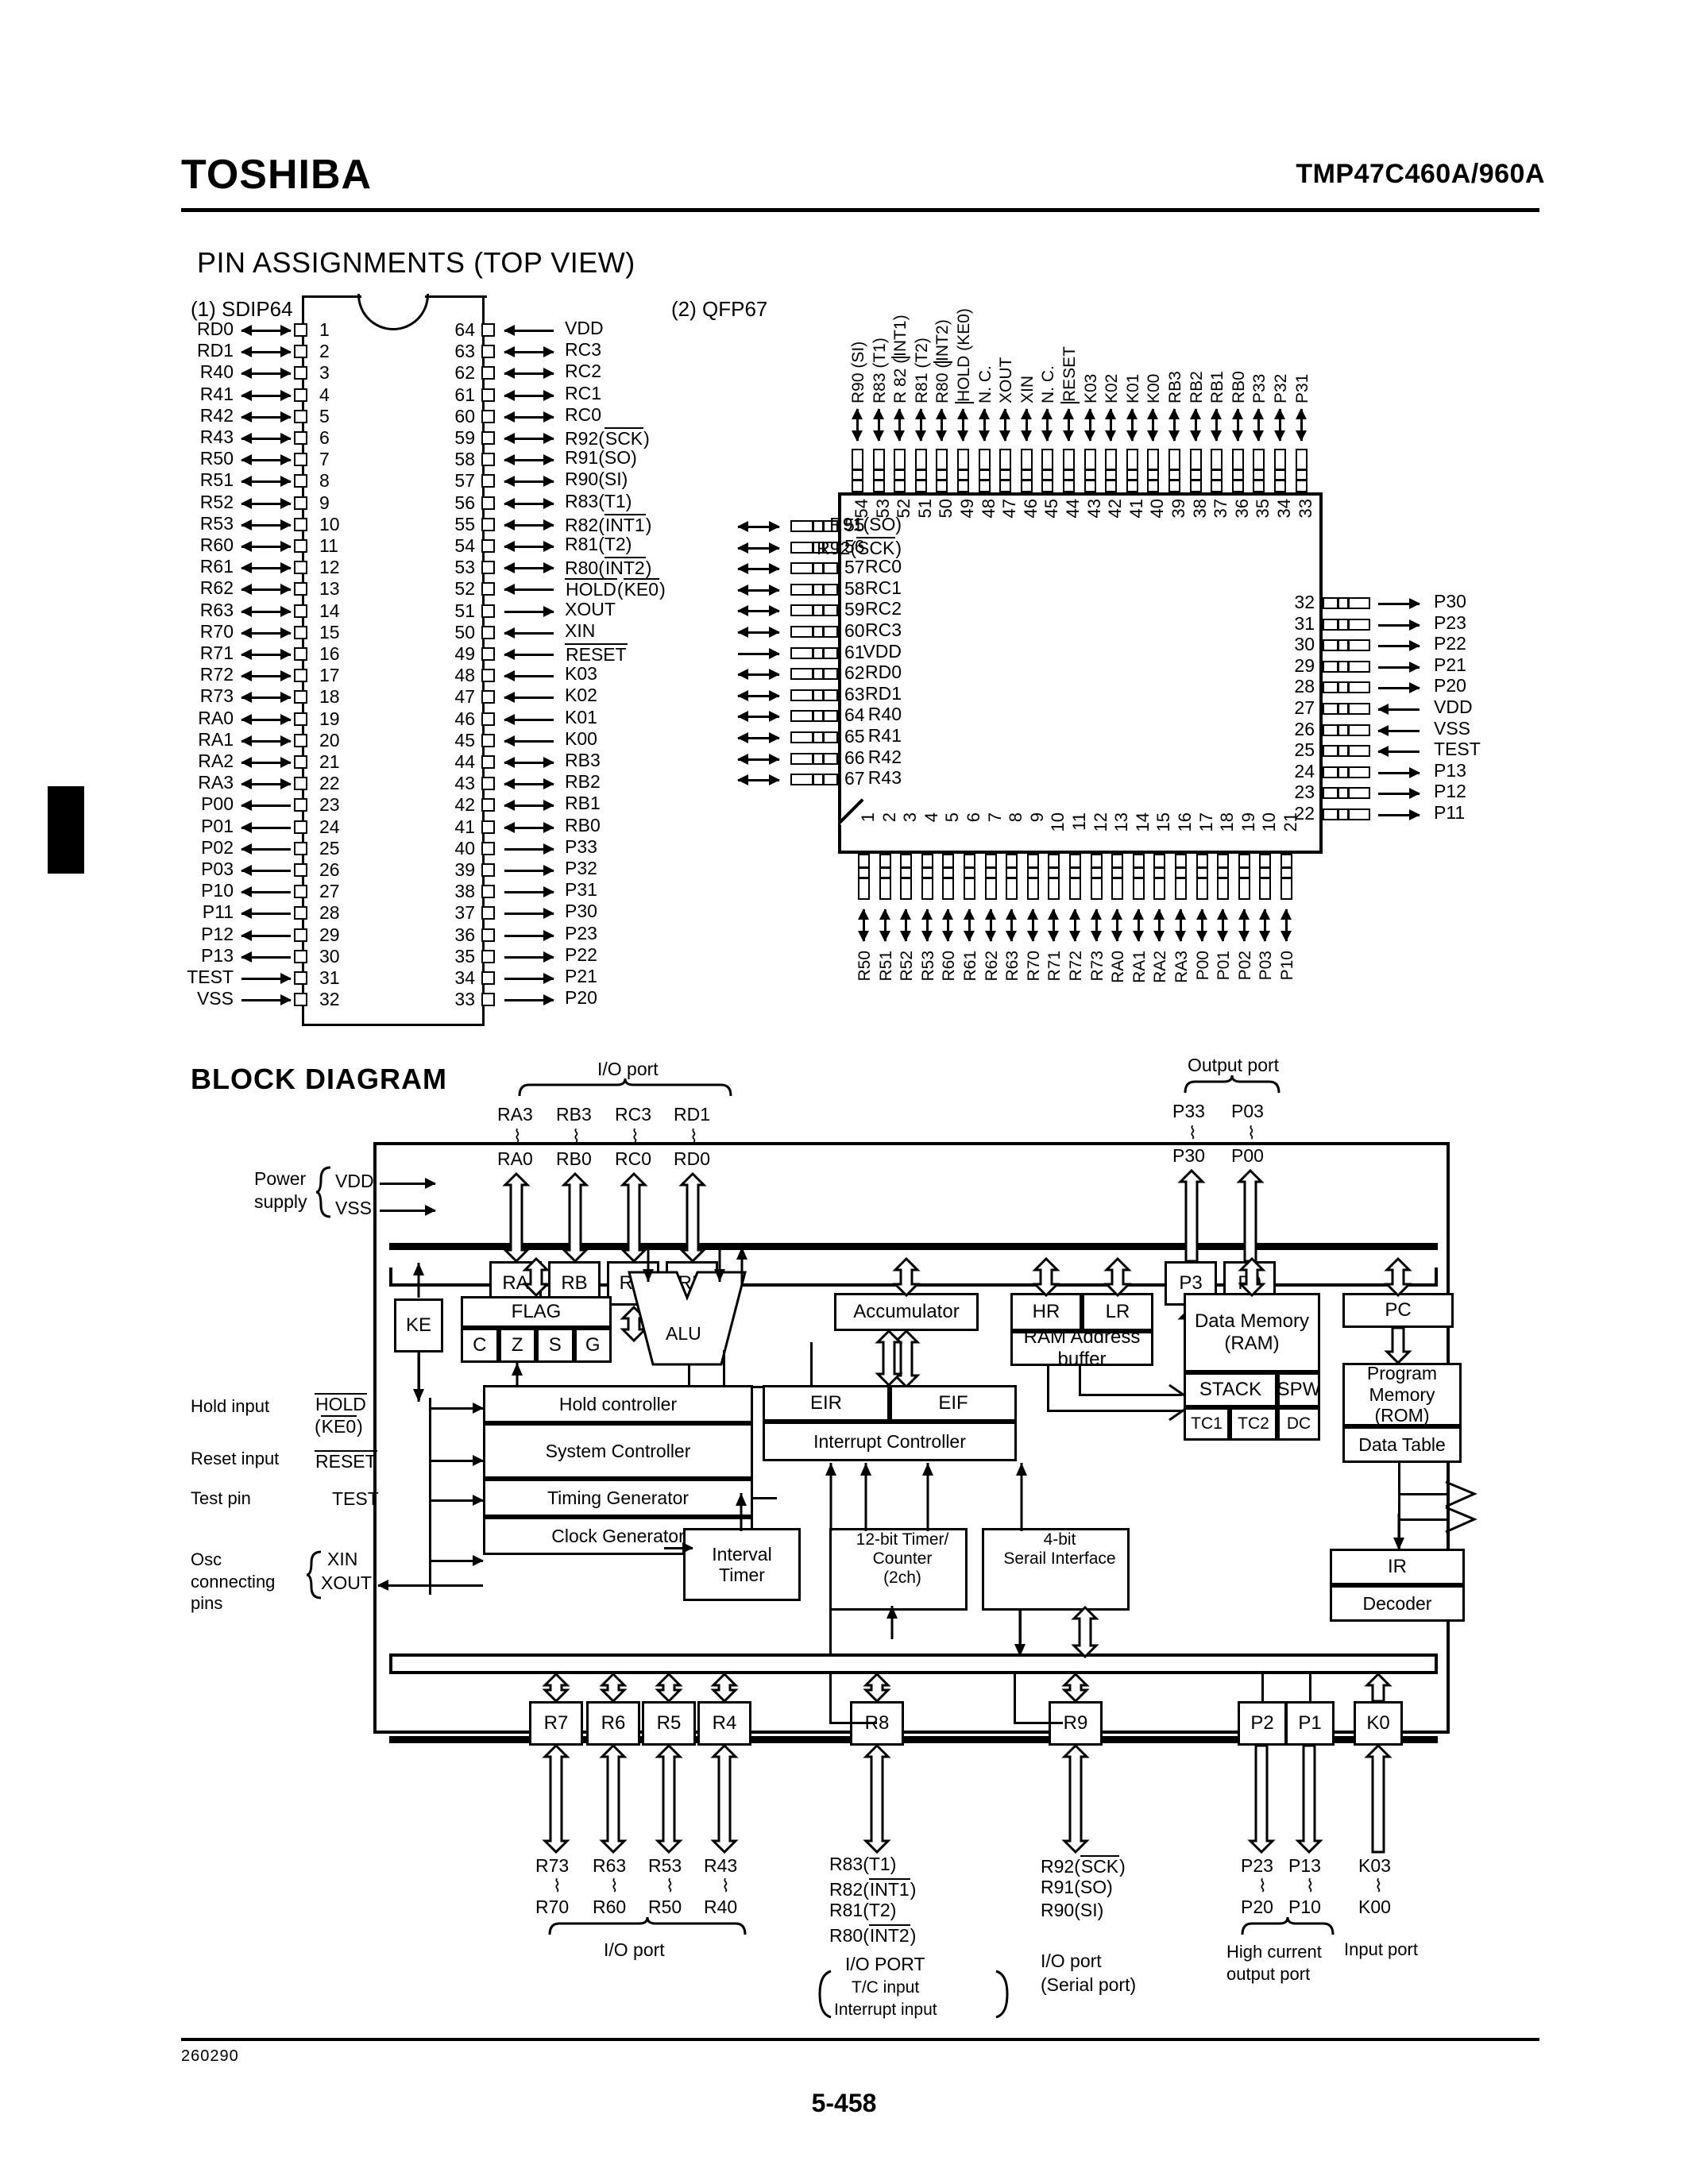  What do you see at coordinates (1142, 822) in the screenshot?
I see `qfp-pin-number-b-14: 14` at bounding box center [1142, 822].